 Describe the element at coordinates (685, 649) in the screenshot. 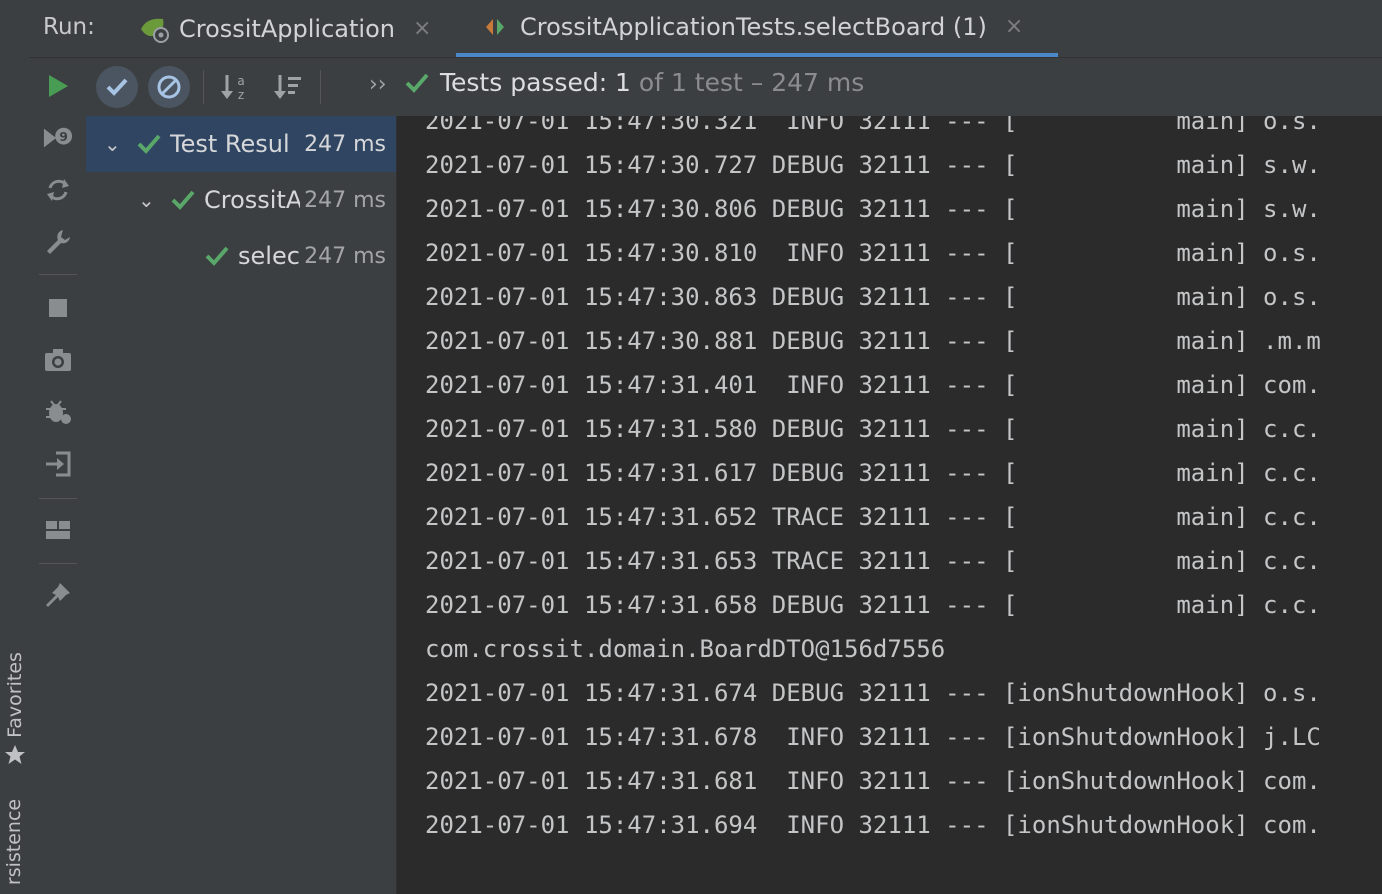

I see `console-line: com.crossit.domain.BoardDTO@156d7556` at that location.